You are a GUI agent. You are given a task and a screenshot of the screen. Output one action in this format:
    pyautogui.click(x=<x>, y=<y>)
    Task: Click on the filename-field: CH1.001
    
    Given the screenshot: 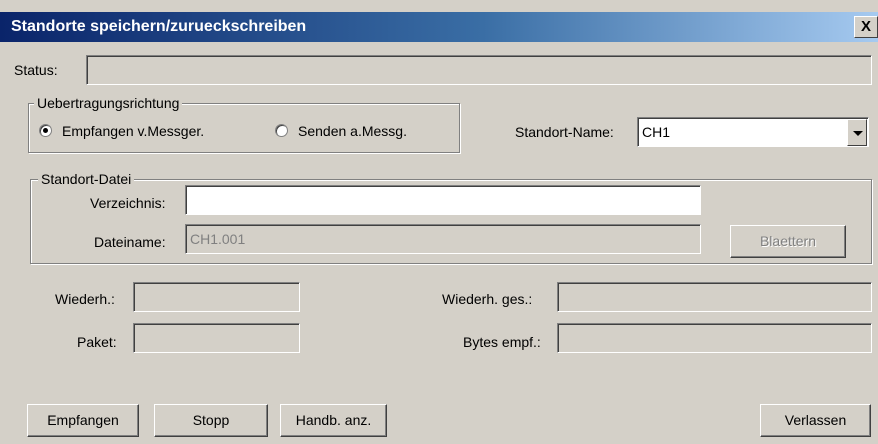 What is the action you would take?
    pyautogui.click(x=443, y=239)
    